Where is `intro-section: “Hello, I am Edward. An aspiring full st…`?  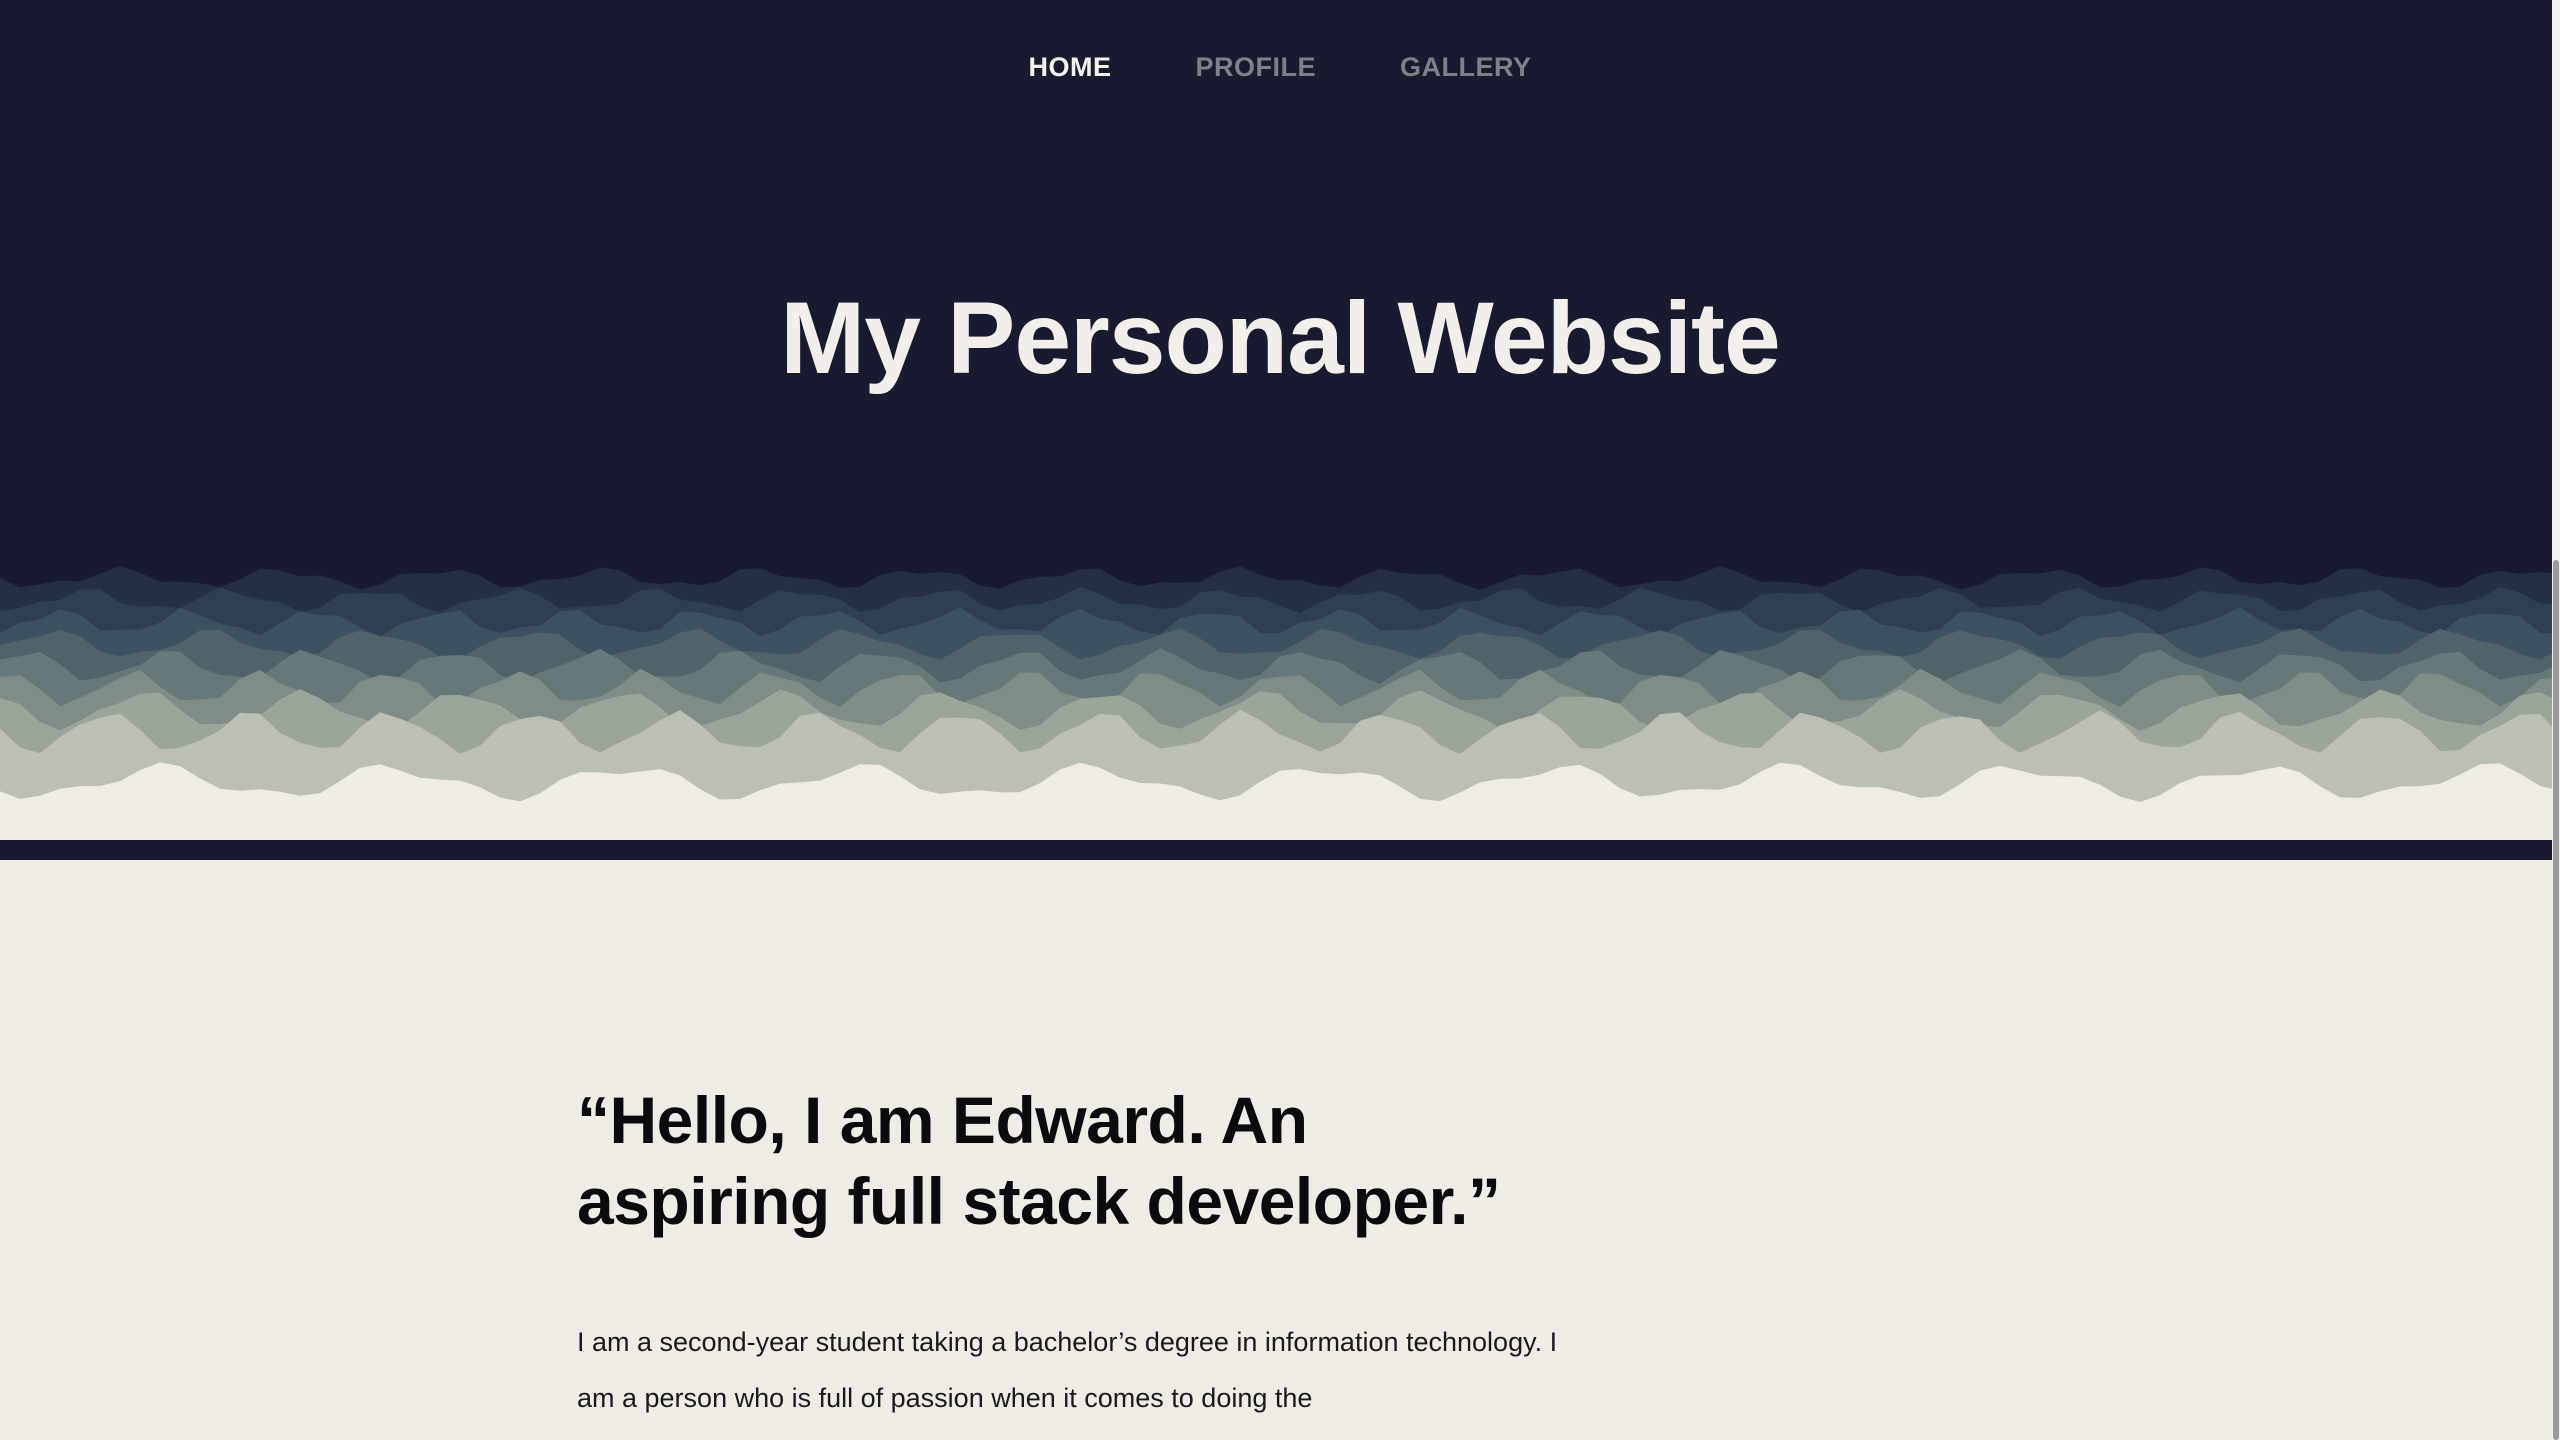
intro-section: “Hello, I am Edward. An aspiring full st… is located at coordinates (1077, 1253).